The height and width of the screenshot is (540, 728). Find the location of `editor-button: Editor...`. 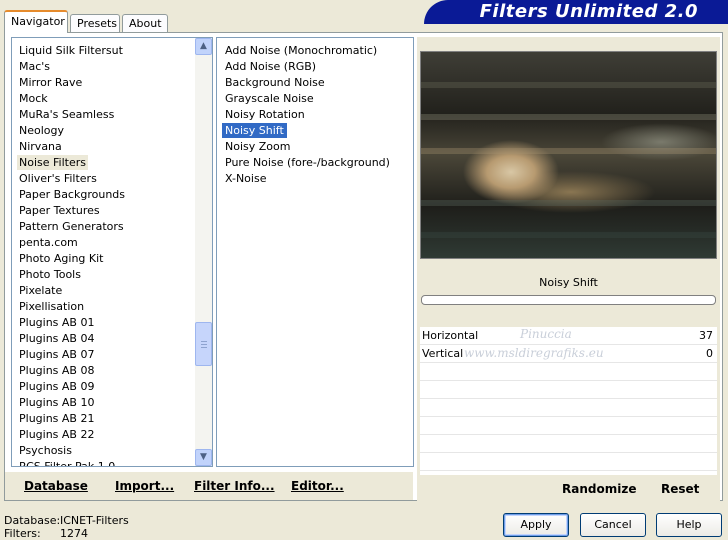

editor-button: Editor... is located at coordinates (317, 486).